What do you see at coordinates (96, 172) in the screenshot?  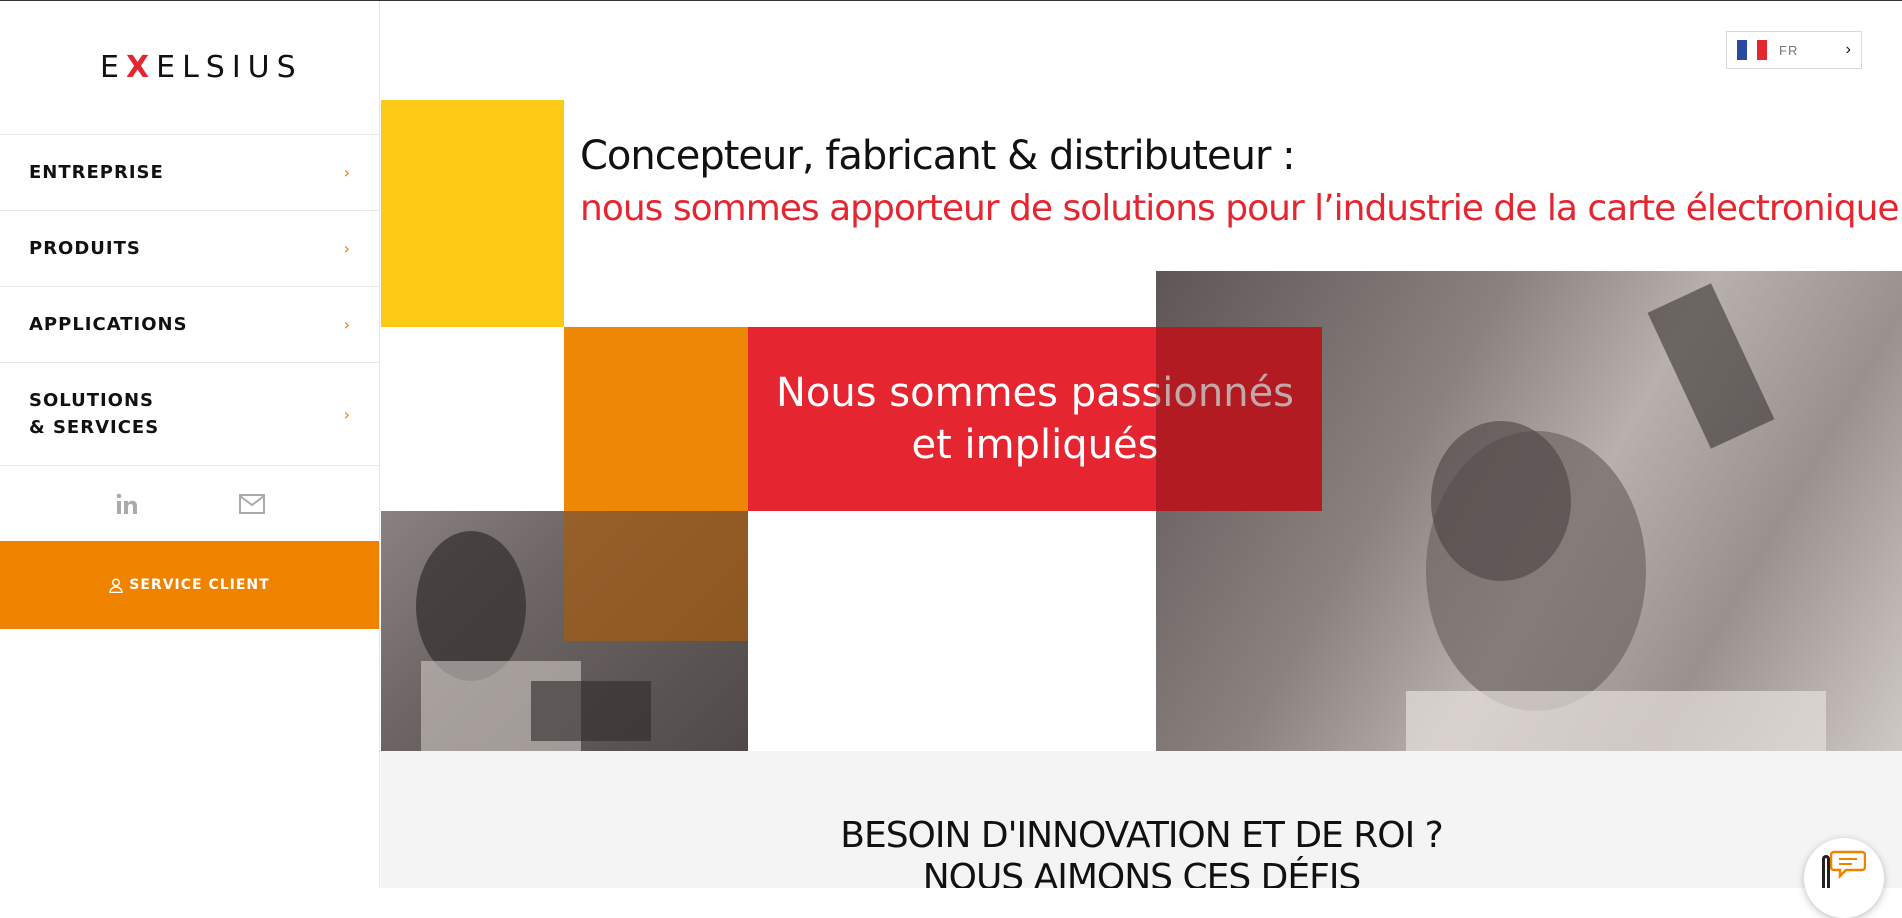 I see `nav-label: ENTREPRISE` at bounding box center [96, 172].